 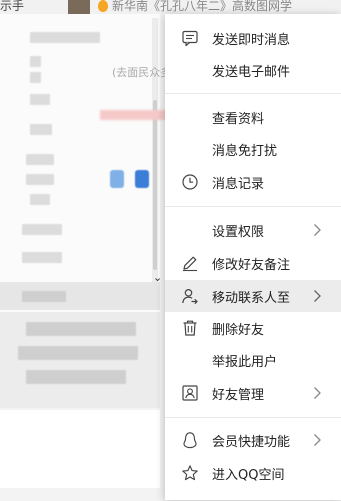 I want to click on menu-item-delete-friend: 删除好友, so click(x=253, y=328).